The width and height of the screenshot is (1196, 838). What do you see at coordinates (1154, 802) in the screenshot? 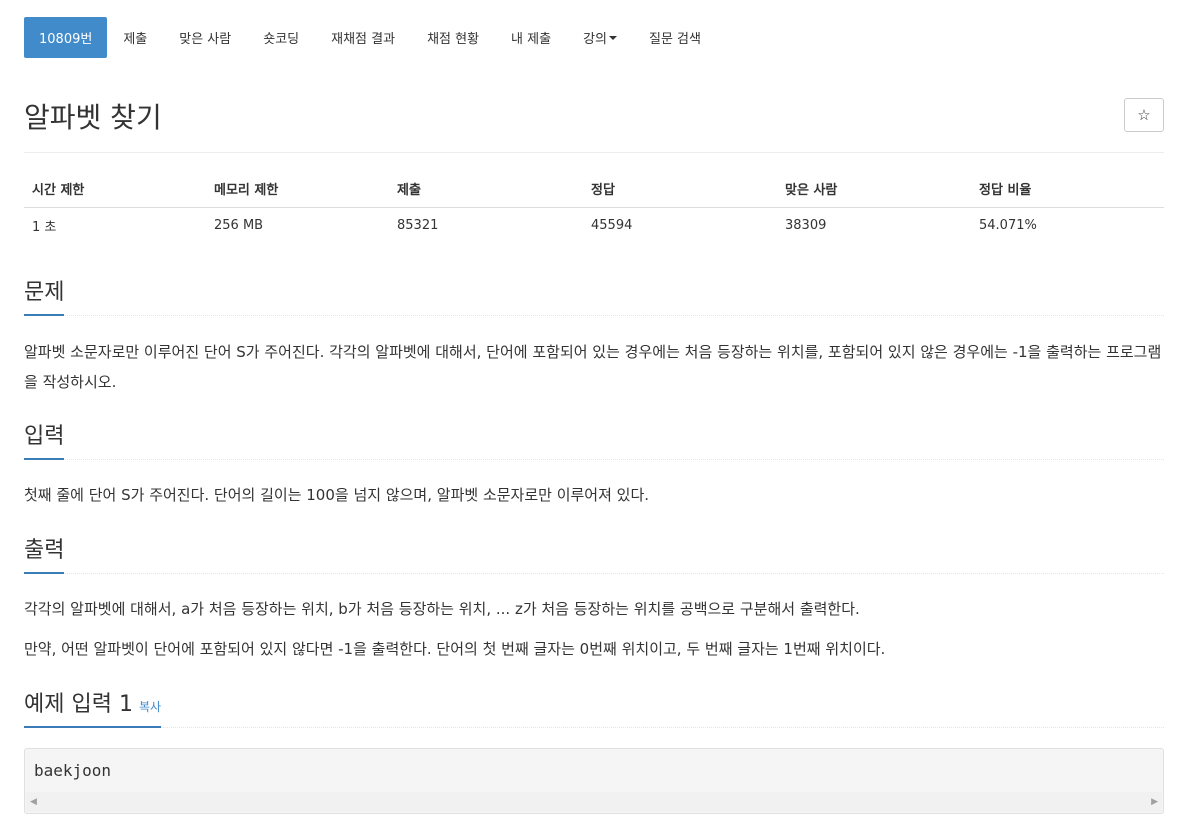
I see `scroll-right-icon: ▶` at bounding box center [1154, 802].